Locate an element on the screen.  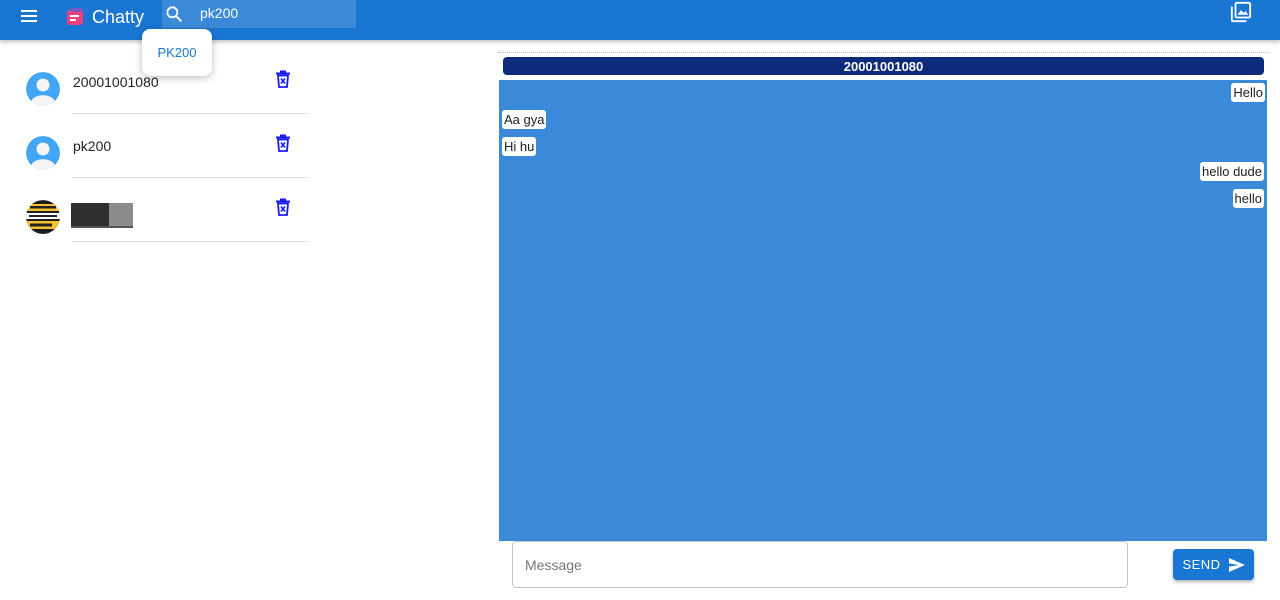
chat-title-bar: 20001001080 is located at coordinates (883, 66).